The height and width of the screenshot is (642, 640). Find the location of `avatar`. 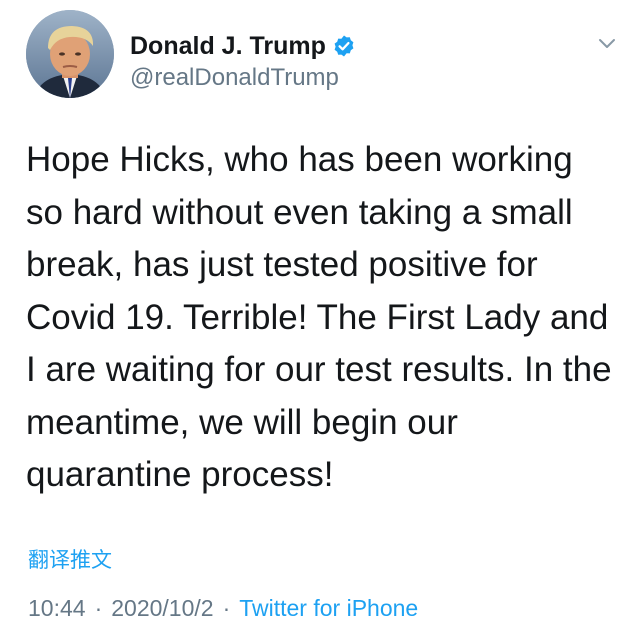

avatar is located at coordinates (70, 54).